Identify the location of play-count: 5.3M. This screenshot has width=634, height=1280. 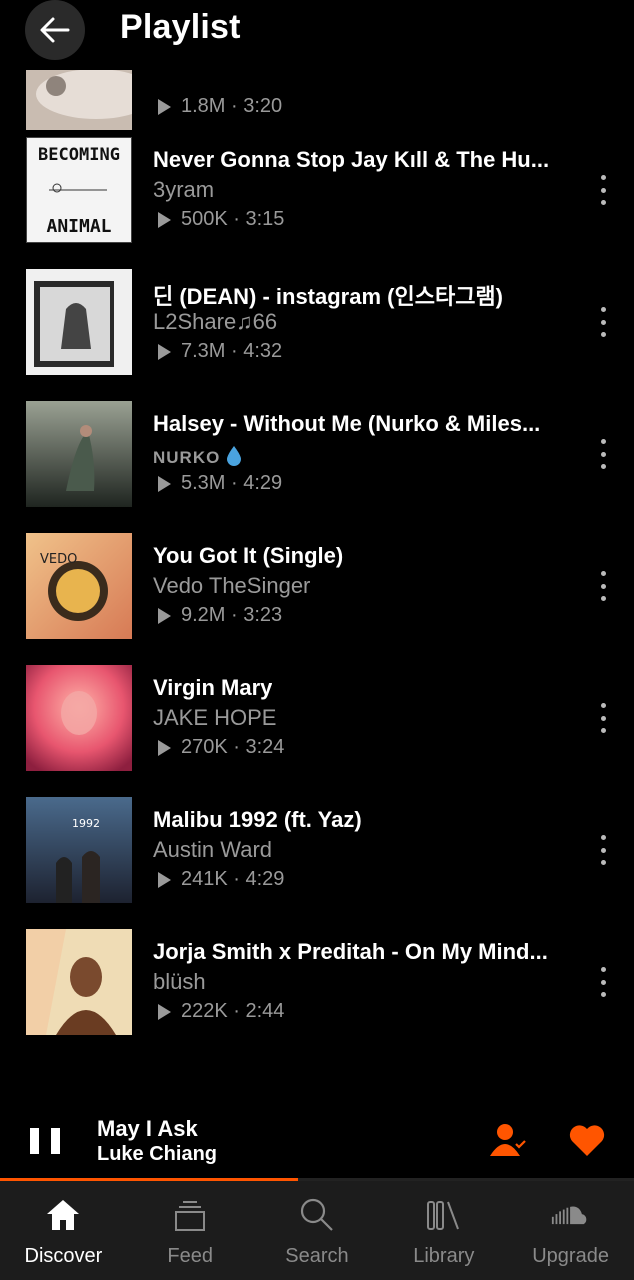
(203, 483).